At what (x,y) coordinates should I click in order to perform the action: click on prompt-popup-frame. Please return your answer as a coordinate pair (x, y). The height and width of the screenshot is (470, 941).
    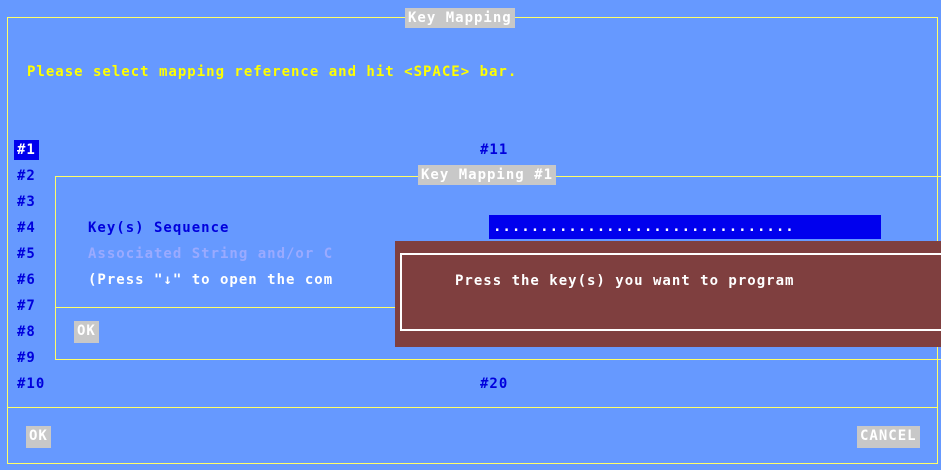
    Looking at the image, I should click on (670, 292).